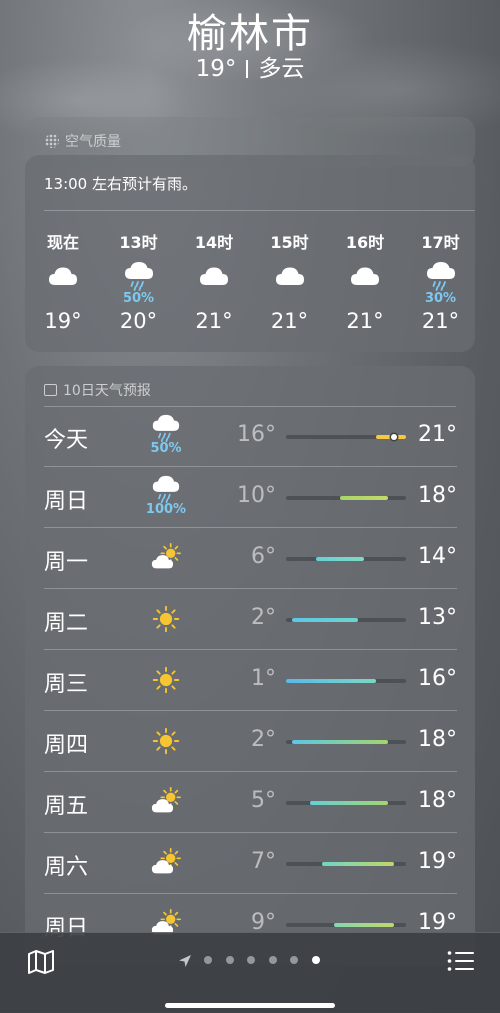 The width and height of the screenshot is (500, 1013). I want to click on day-high-temp: 21°, so click(437, 434).